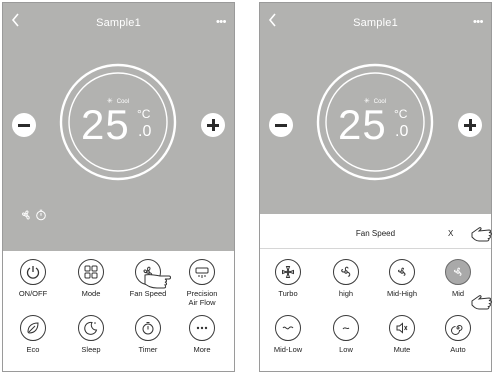  What do you see at coordinates (33, 349) in the screenshot?
I see `button-label: Eco` at bounding box center [33, 349].